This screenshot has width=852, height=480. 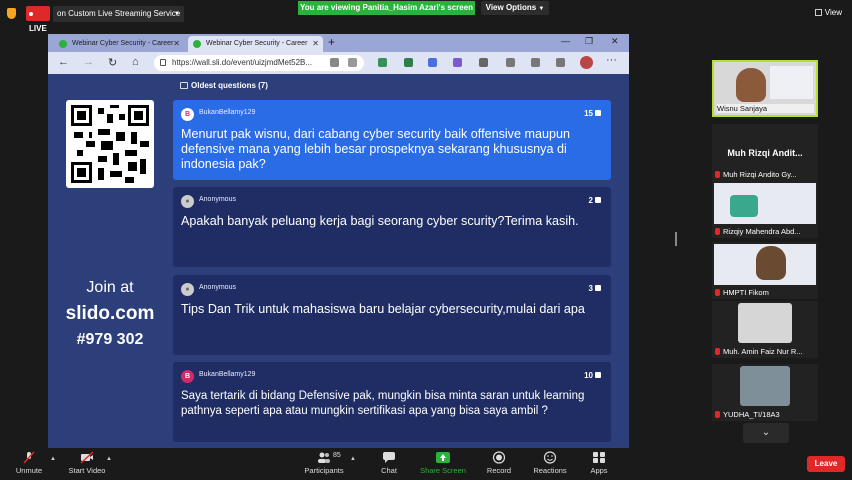 I want to click on chat-icon, so click(x=389, y=457).